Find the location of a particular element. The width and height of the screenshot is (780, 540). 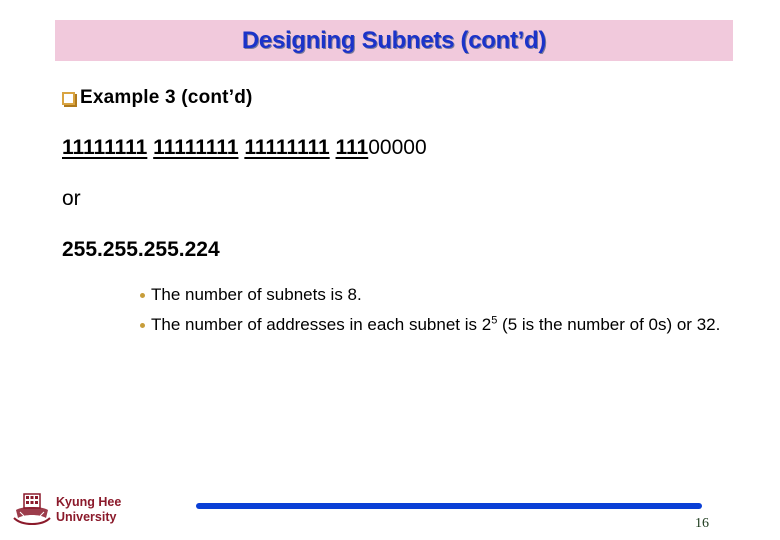

university-emblem-icon is located at coordinates (32, 509).